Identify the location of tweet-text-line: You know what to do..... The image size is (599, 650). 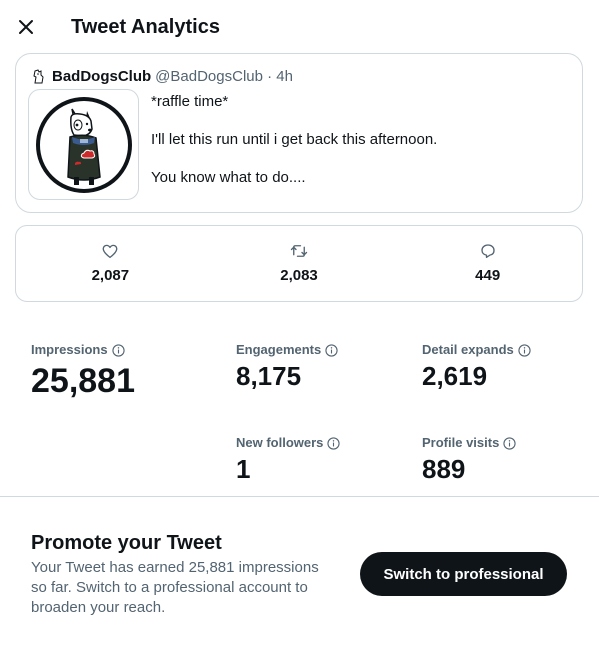
(228, 177).